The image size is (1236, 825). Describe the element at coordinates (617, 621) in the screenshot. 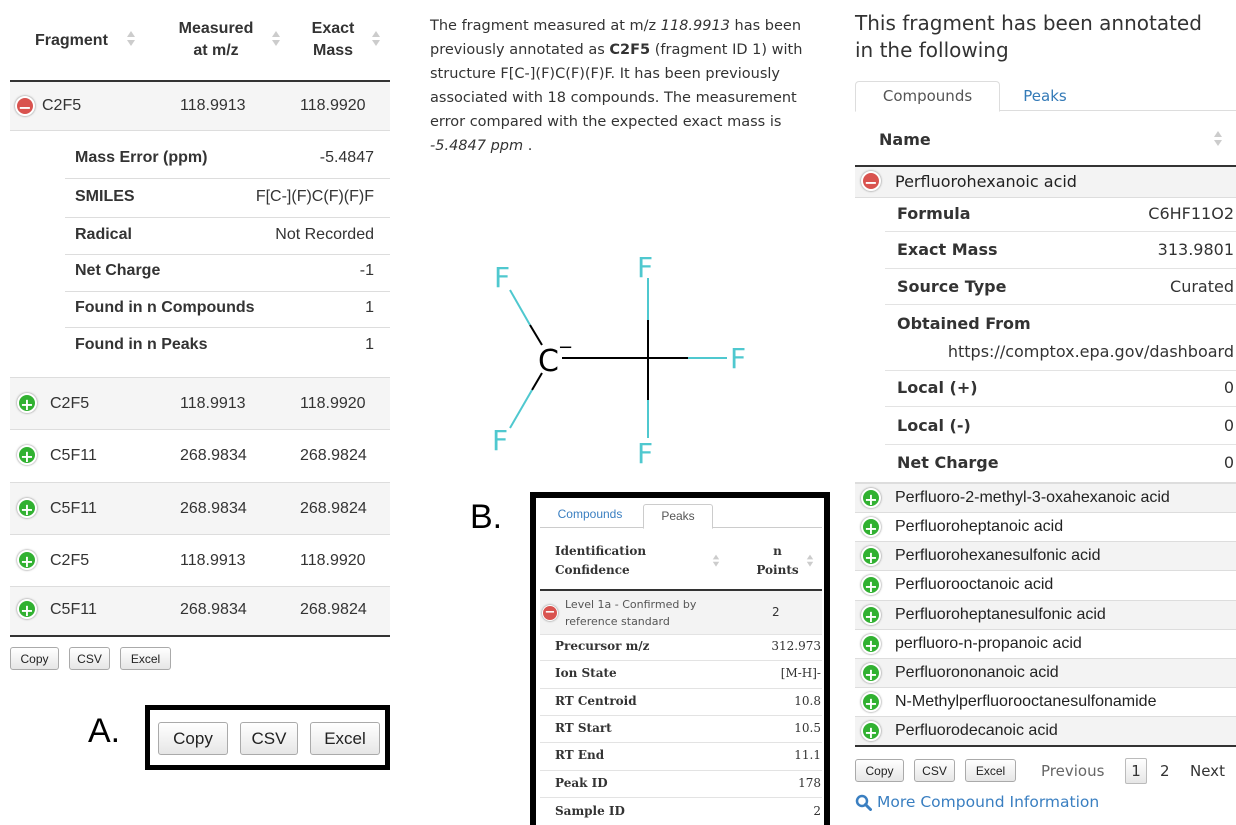

I see `level-line: reference standard` at that location.